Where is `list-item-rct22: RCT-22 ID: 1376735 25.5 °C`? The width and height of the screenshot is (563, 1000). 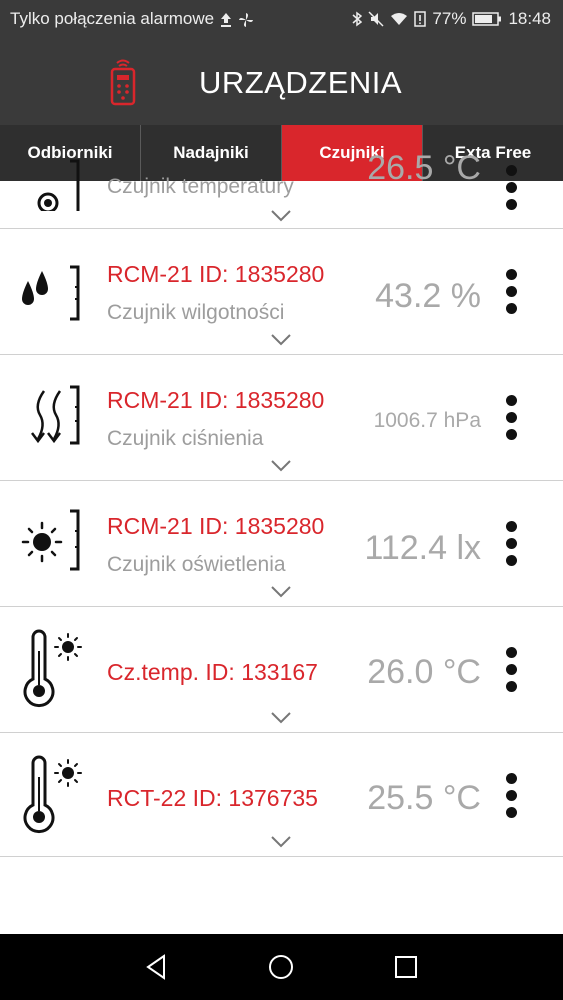 list-item-rct22: RCT-22 ID: 1376735 25.5 °C is located at coordinates (281, 795).